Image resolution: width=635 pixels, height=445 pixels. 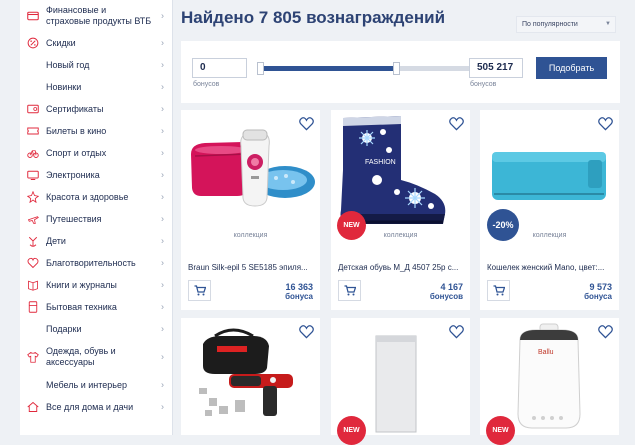 What do you see at coordinates (33, 16) in the screenshot?
I see `card-icon` at bounding box center [33, 16].